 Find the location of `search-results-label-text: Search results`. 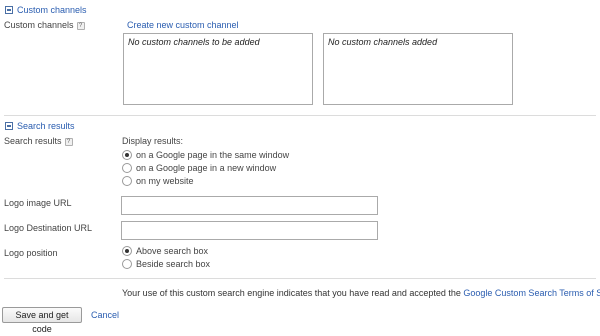

search-results-label-text: Search results is located at coordinates (33, 141).